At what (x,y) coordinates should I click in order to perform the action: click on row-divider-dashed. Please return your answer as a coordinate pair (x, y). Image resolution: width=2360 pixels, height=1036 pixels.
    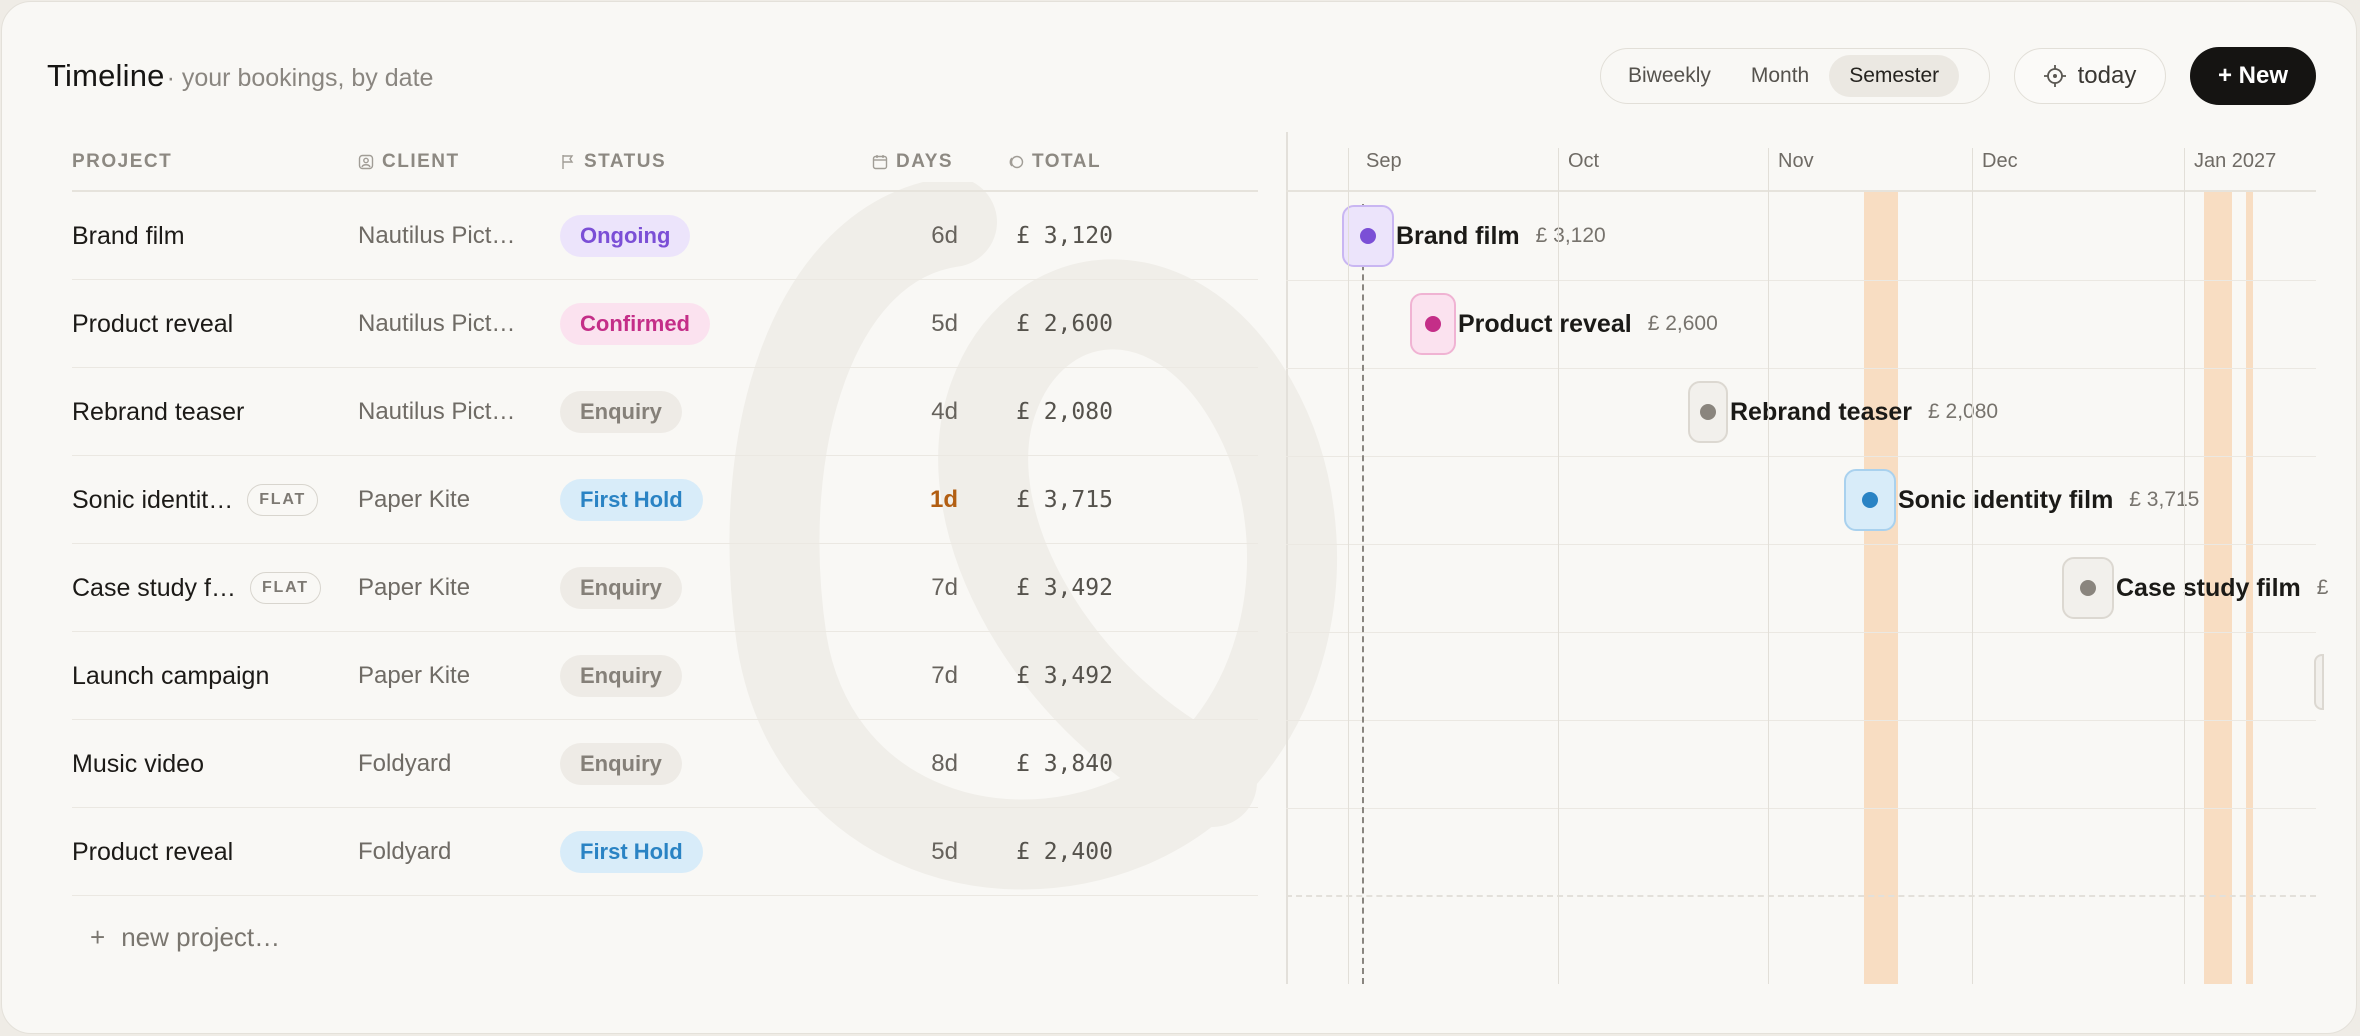
    Looking at the image, I should click on (1801, 896).